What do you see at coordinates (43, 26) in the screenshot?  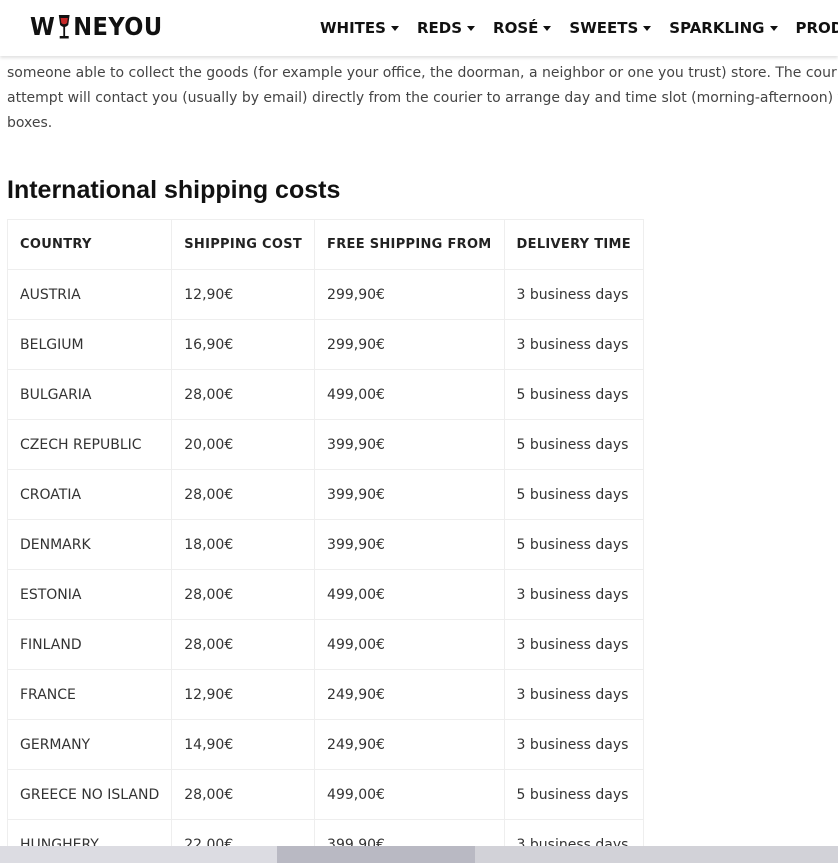 I see `logo-letter-w: W` at bounding box center [43, 26].